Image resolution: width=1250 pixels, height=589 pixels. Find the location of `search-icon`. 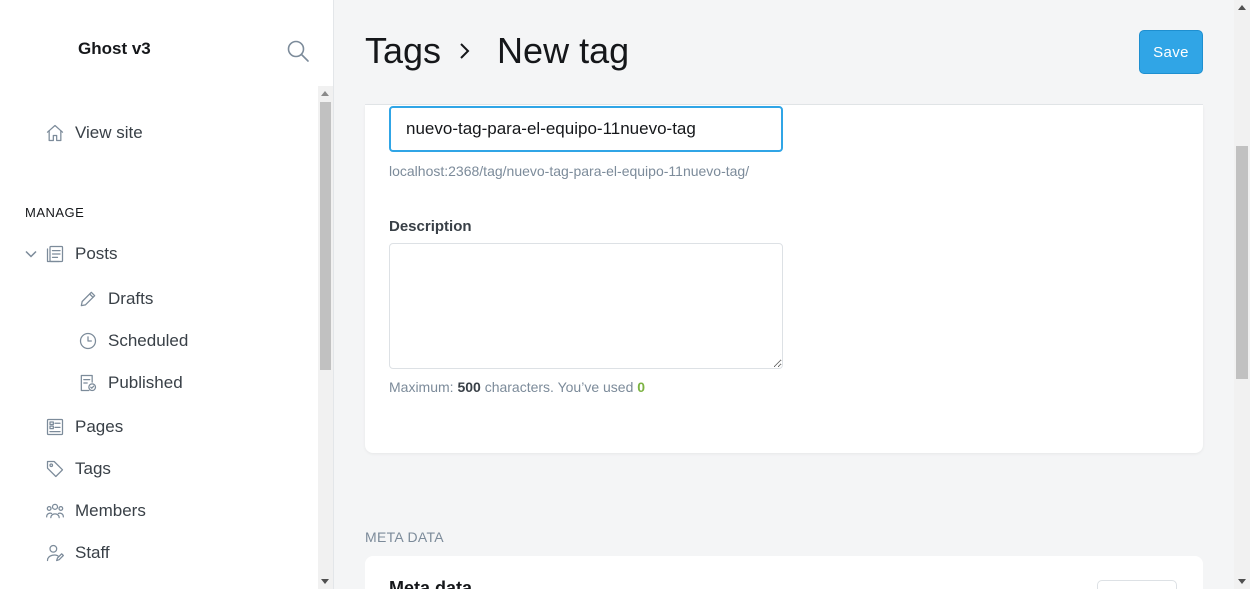

search-icon is located at coordinates (298, 51).